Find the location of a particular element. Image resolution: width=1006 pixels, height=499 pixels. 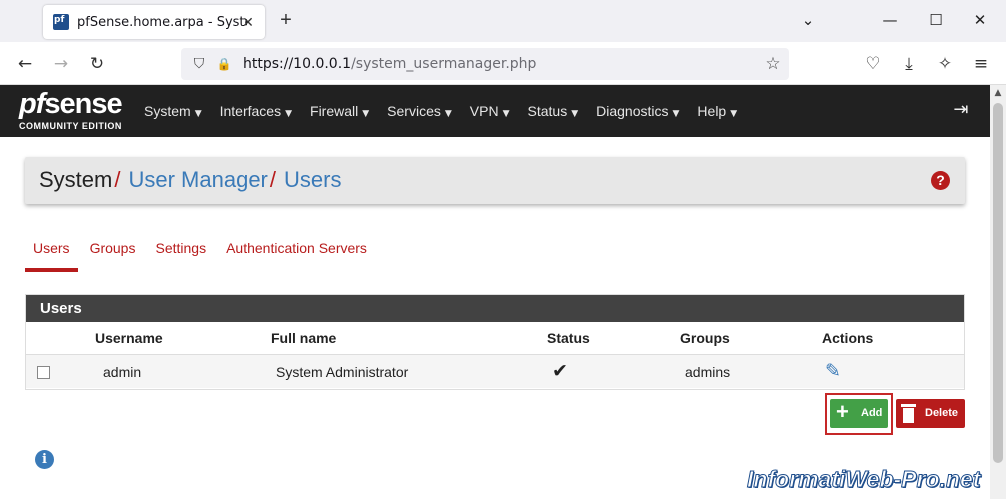

lock-icon: 🔒 is located at coordinates (224, 64).